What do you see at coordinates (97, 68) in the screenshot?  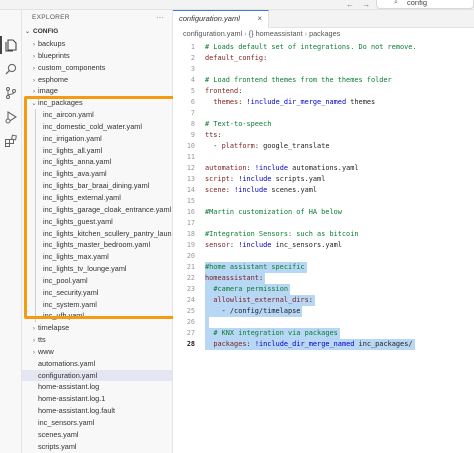 I see `tree-folder: › custom_components` at bounding box center [97, 68].